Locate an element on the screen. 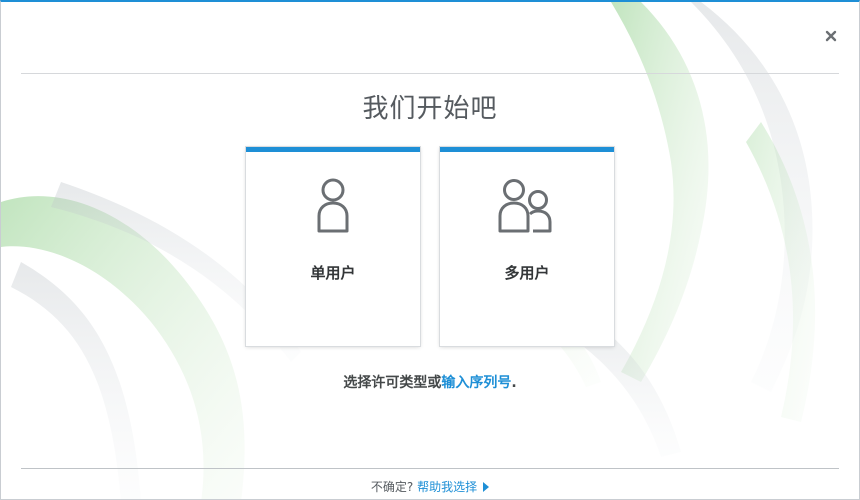  help-link-label: 帮助我选择 is located at coordinates (447, 487).